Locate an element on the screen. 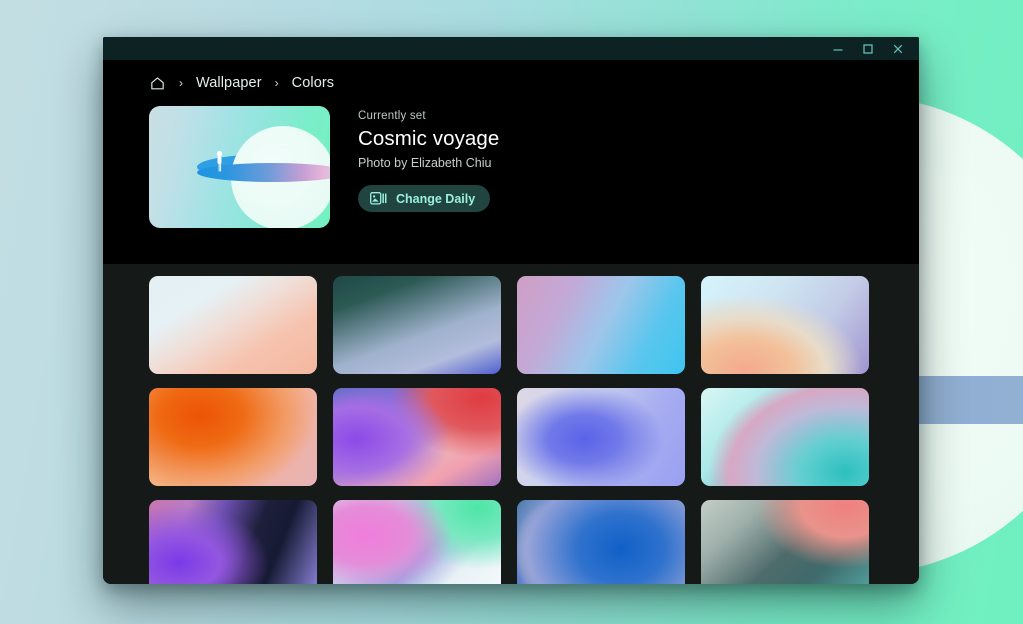 The image size is (1023, 624). close-button is located at coordinates (898, 49).